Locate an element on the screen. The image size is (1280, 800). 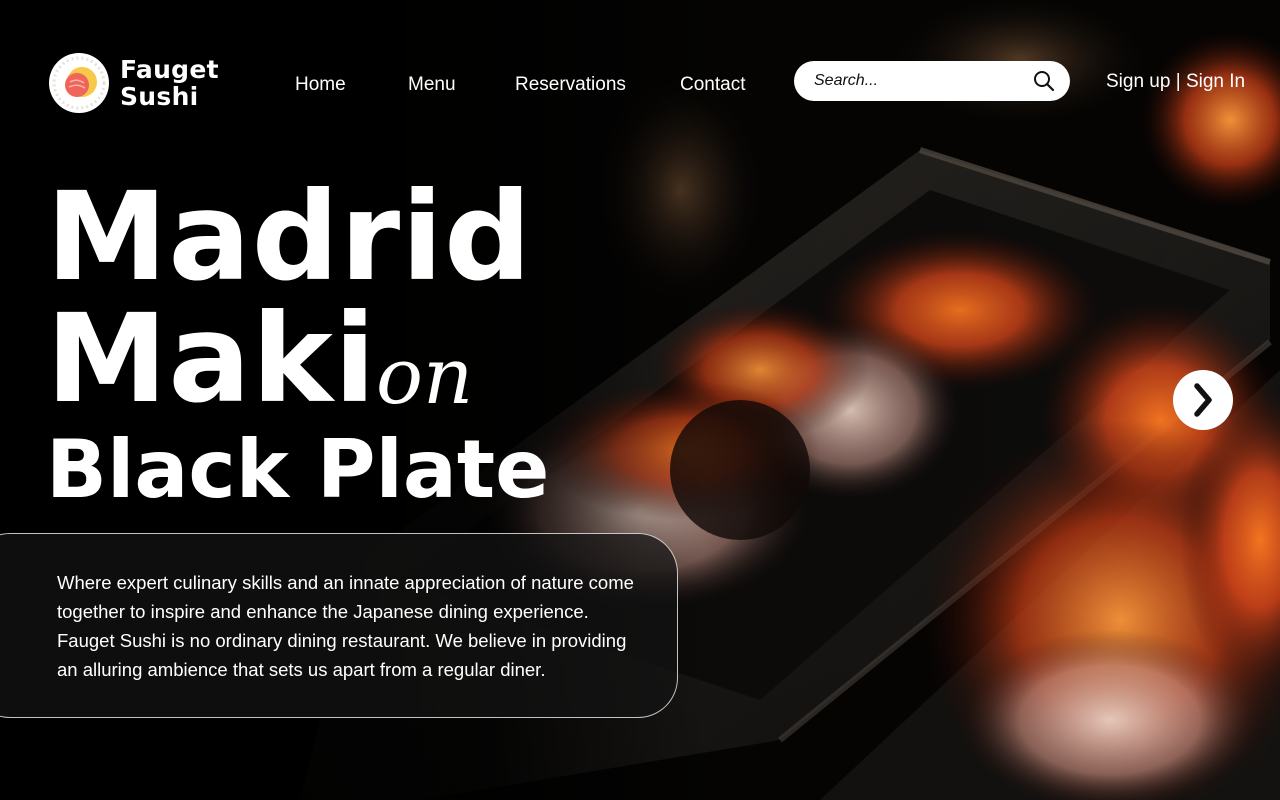
search-icon is located at coordinates (1044, 81).